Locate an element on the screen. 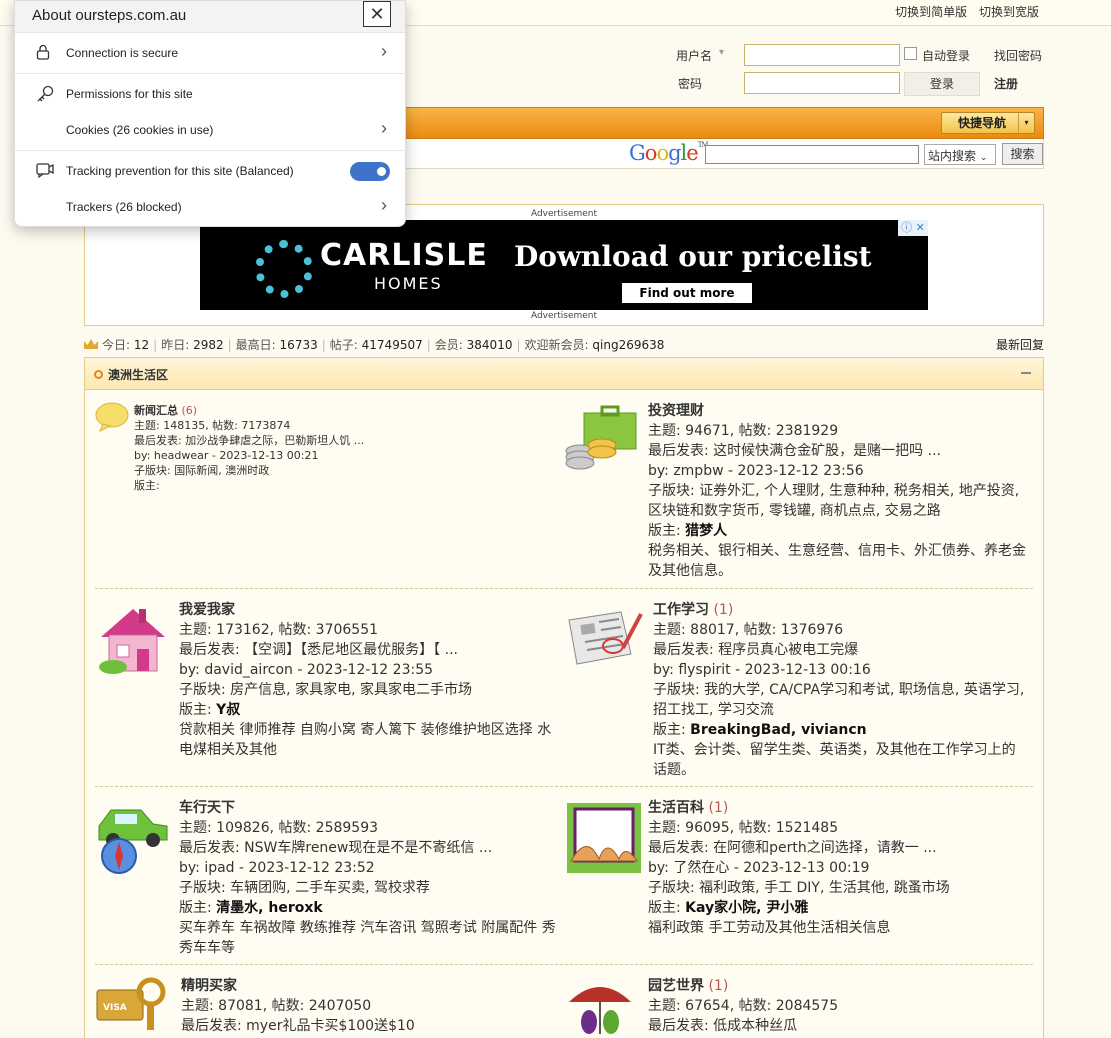 The height and width of the screenshot is (1038, 1111). info-icon: ⓘ is located at coordinates (906, 227).